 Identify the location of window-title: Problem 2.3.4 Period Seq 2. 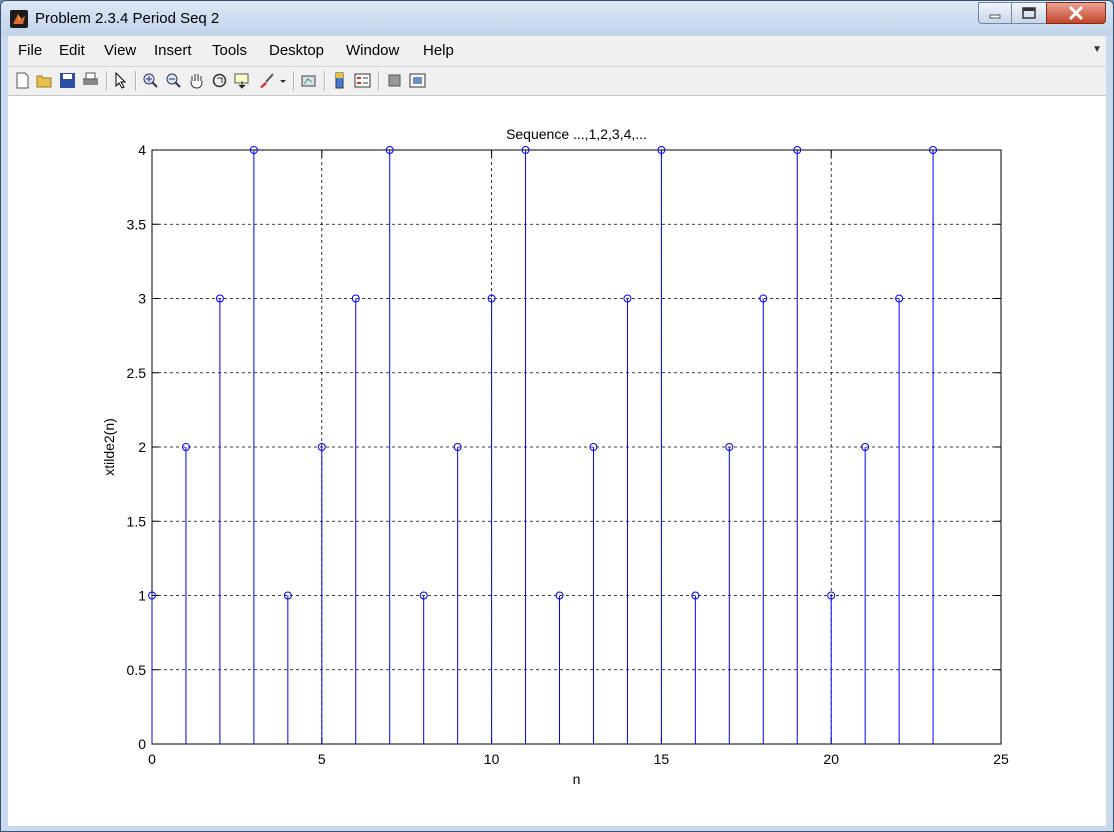
(127, 18).